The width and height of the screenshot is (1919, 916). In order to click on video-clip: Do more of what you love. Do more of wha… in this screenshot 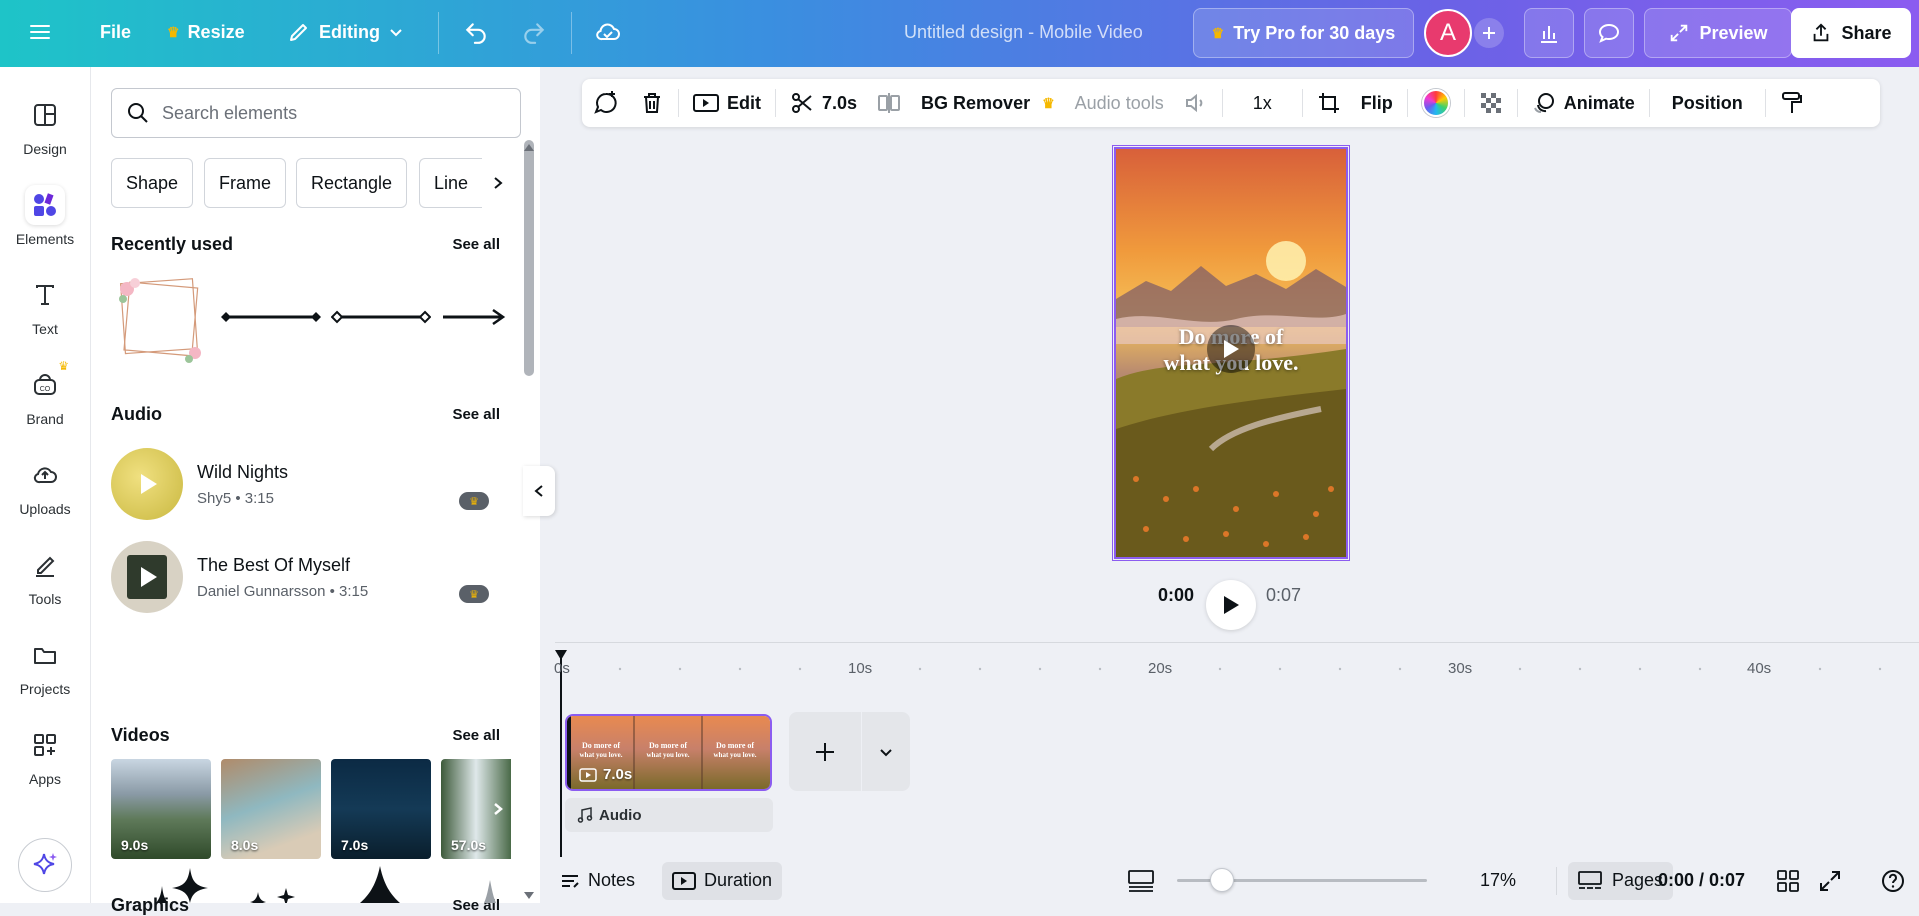, I will do `click(668, 752)`.